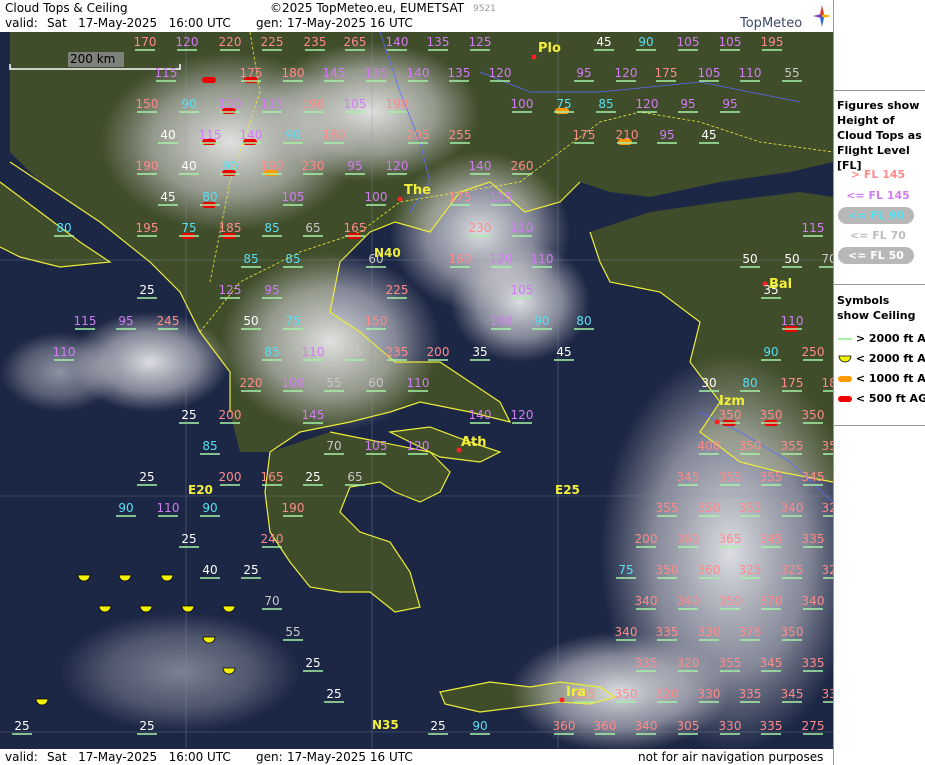  What do you see at coordinates (313, 104) in the screenshot?
I see `cloud-top-text: 190` at bounding box center [313, 104].